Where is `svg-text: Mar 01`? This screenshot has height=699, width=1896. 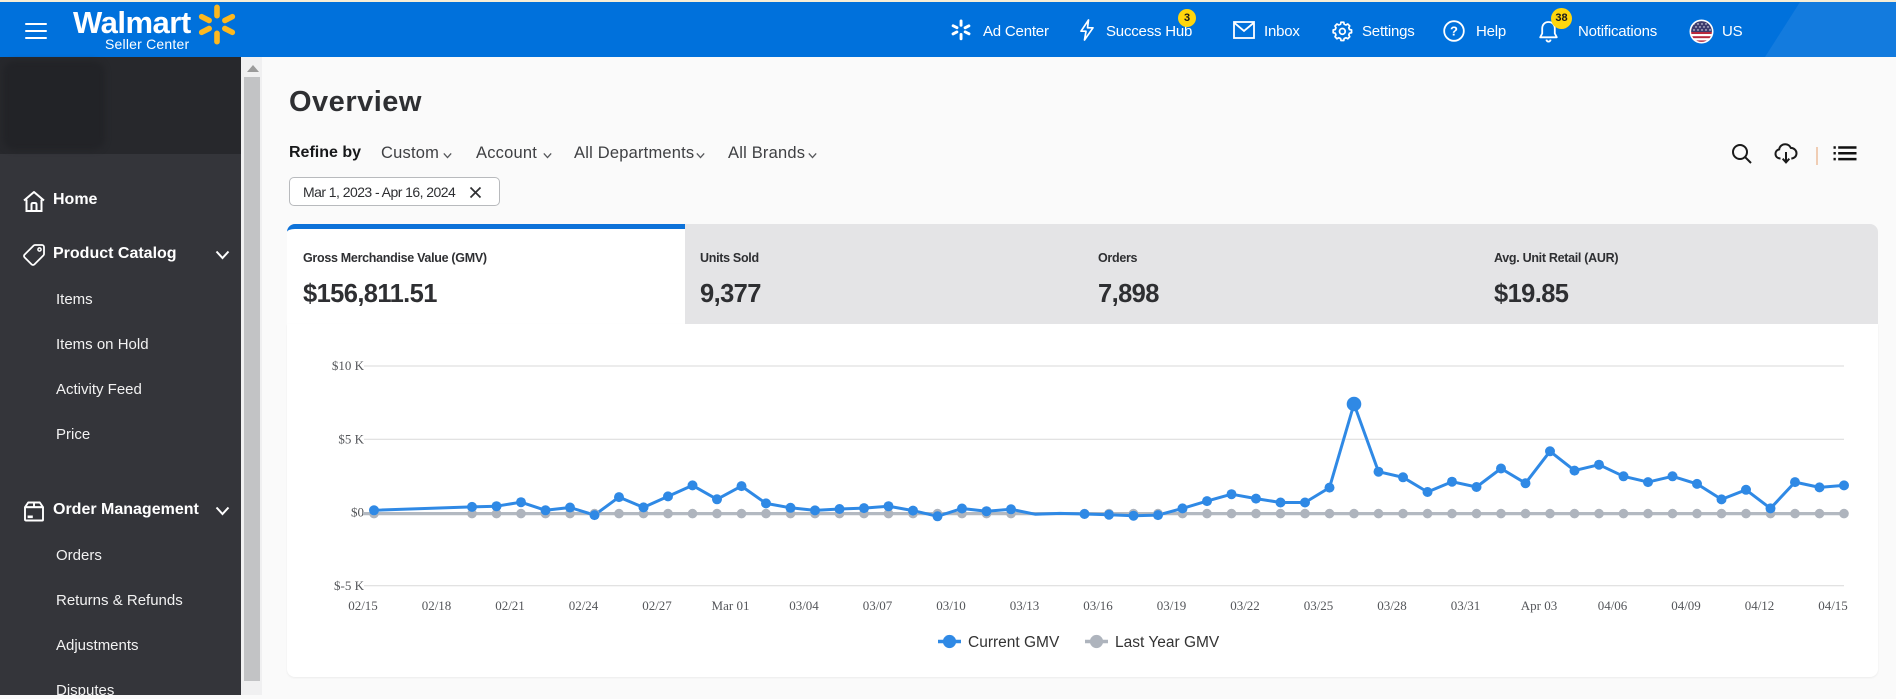 svg-text: Mar 01 is located at coordinates (731, 605).